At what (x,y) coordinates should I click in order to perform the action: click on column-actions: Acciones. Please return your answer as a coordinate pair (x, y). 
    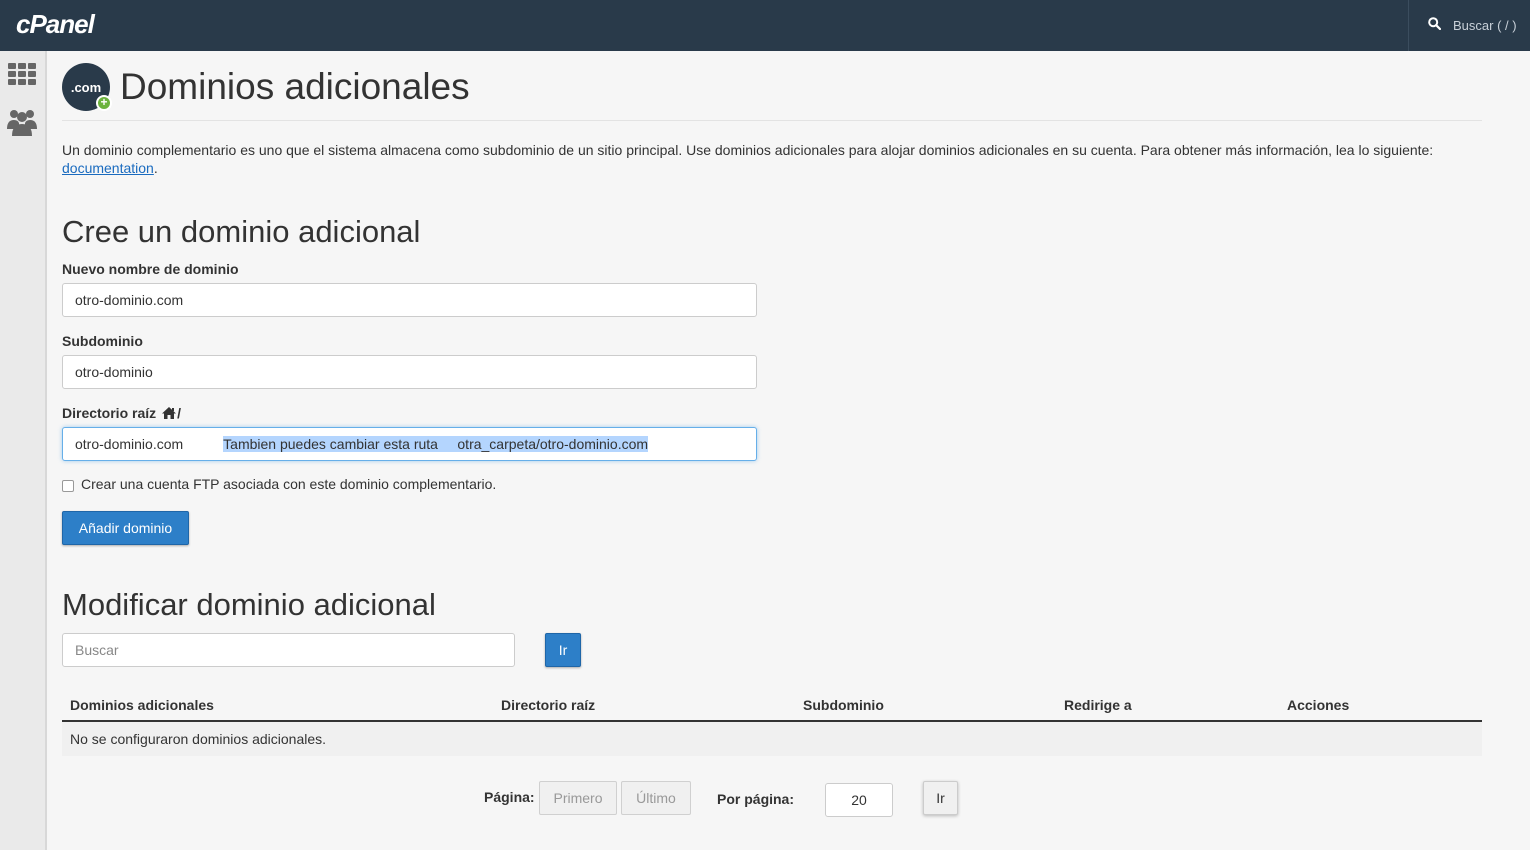
    Looking at the image, I should click on (1380, 706).